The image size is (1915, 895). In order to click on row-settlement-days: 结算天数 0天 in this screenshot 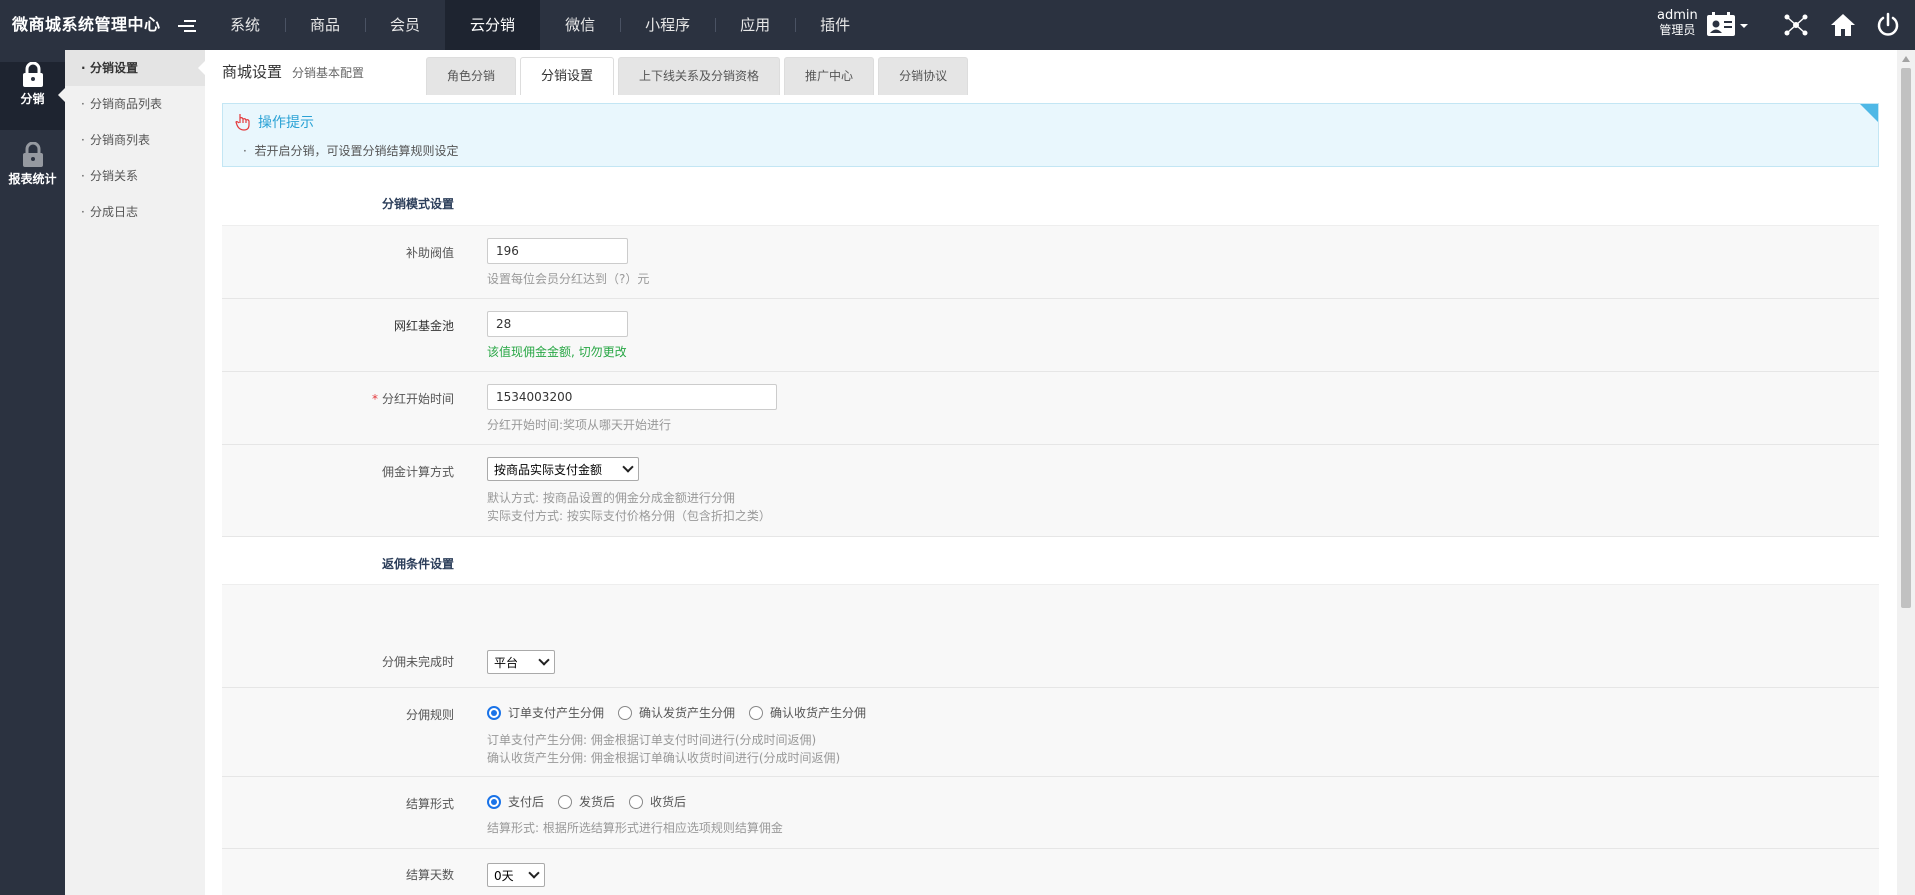, I will do `click(1050, 872)`.